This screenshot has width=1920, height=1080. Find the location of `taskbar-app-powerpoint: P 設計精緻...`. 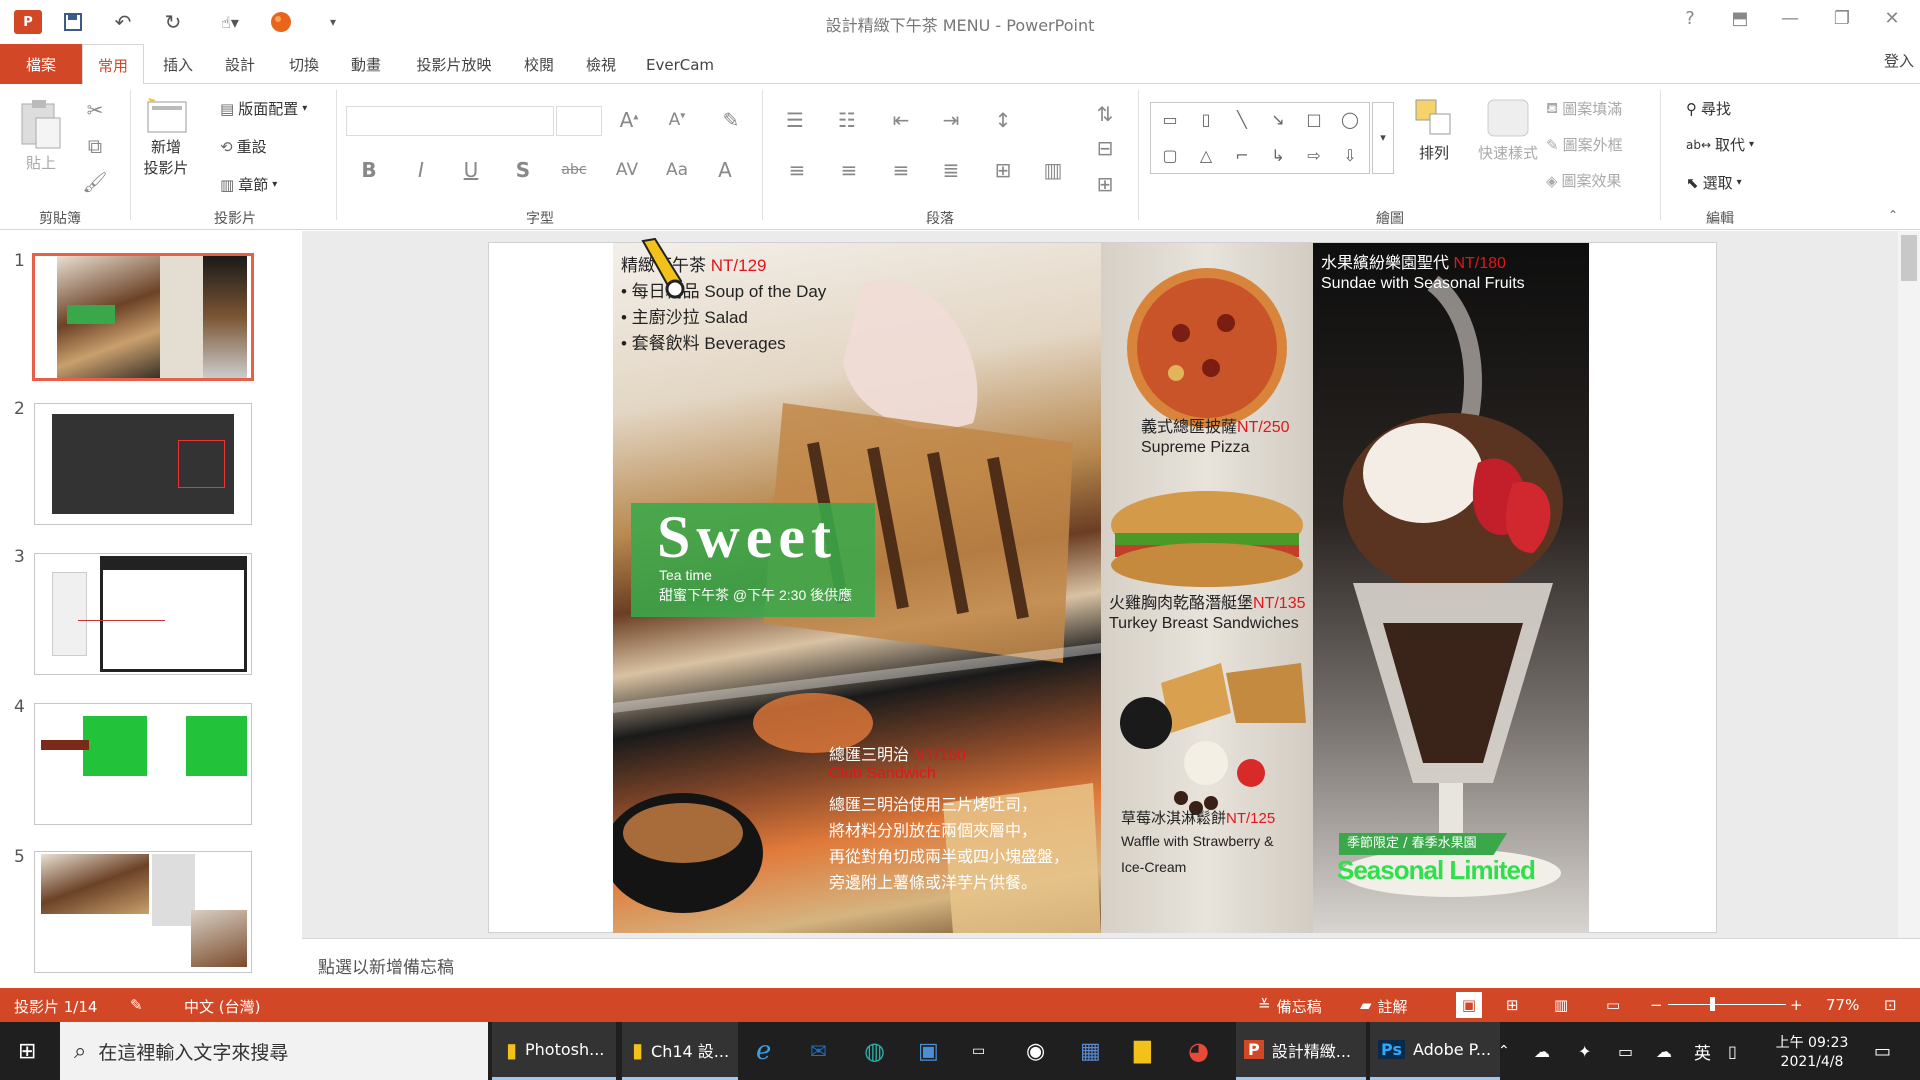

taskbar-app-powerpoint: P 設計精緻... is located at coordinates (1301, 1051).